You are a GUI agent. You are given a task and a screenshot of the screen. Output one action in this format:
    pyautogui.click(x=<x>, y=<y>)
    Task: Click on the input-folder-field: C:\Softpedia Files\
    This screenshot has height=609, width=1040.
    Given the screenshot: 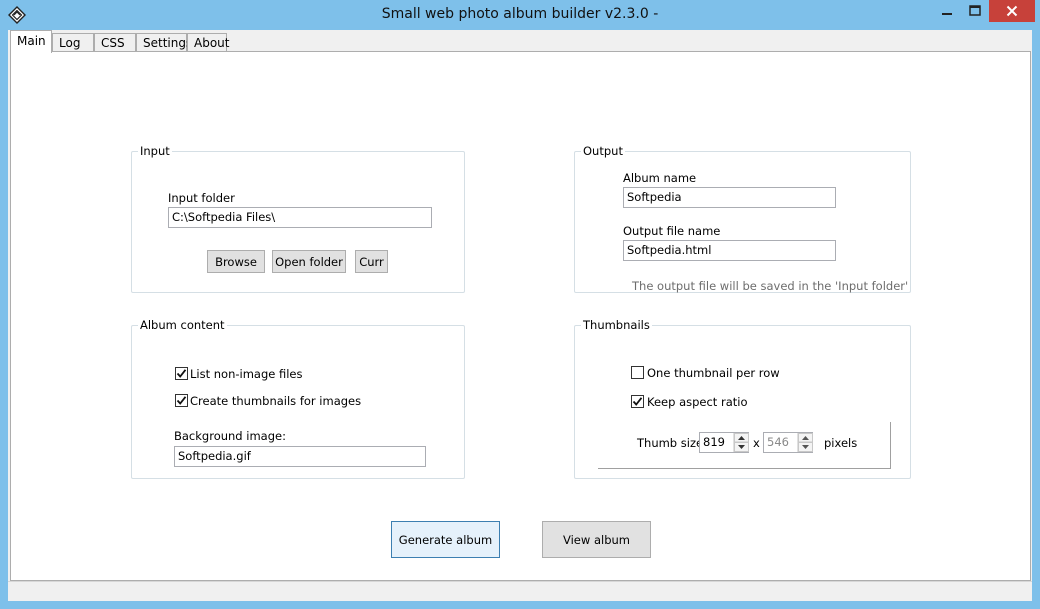 What is the action you would take?
    pyautogui.click(x=300, y=217)
    